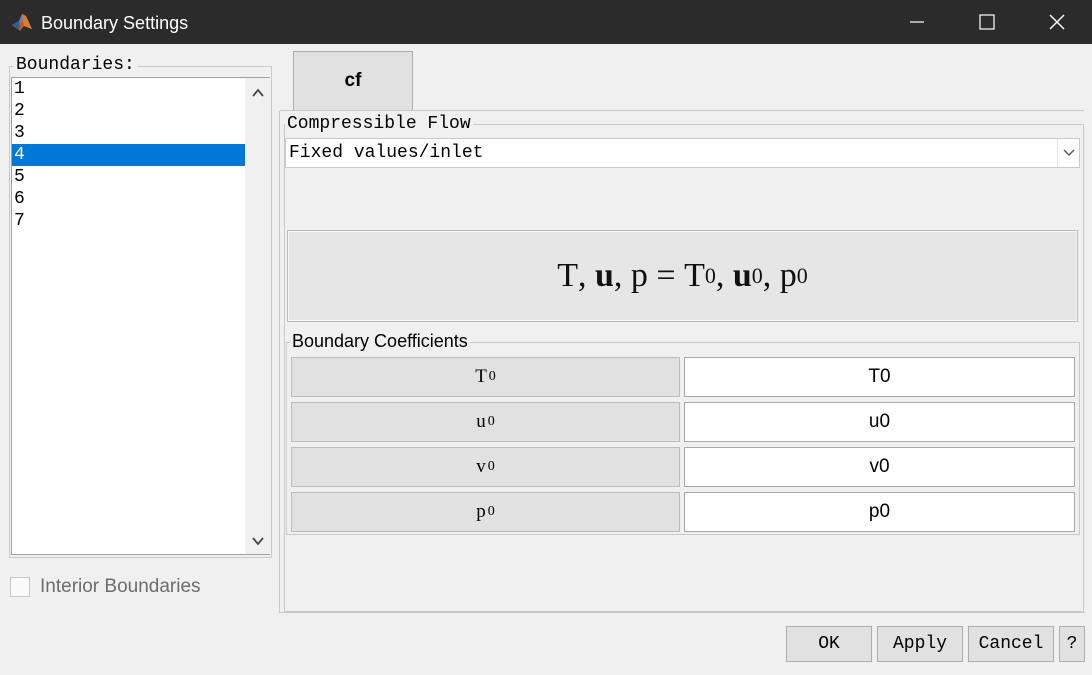 The image size is (1092, 675). What do you see at coordinates (920, 644) in the screenshot?
I see `apply-button: Apply` at bounding box center [920, 644].